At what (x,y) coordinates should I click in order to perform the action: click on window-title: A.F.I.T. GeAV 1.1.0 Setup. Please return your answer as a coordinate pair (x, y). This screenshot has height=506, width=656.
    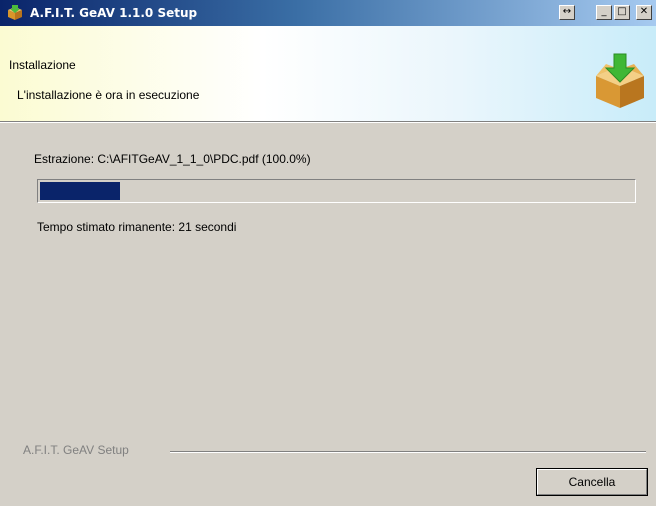
    Looking at the image, I should click on (114, 13).